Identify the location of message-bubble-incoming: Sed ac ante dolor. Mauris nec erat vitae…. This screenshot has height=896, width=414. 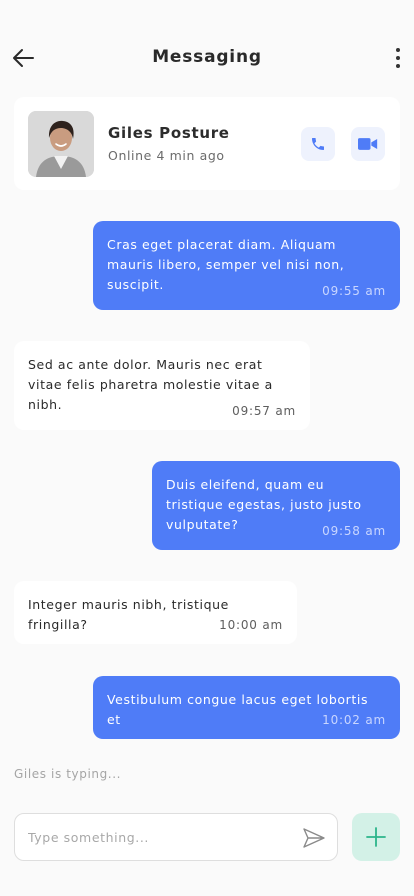
(162, 385).